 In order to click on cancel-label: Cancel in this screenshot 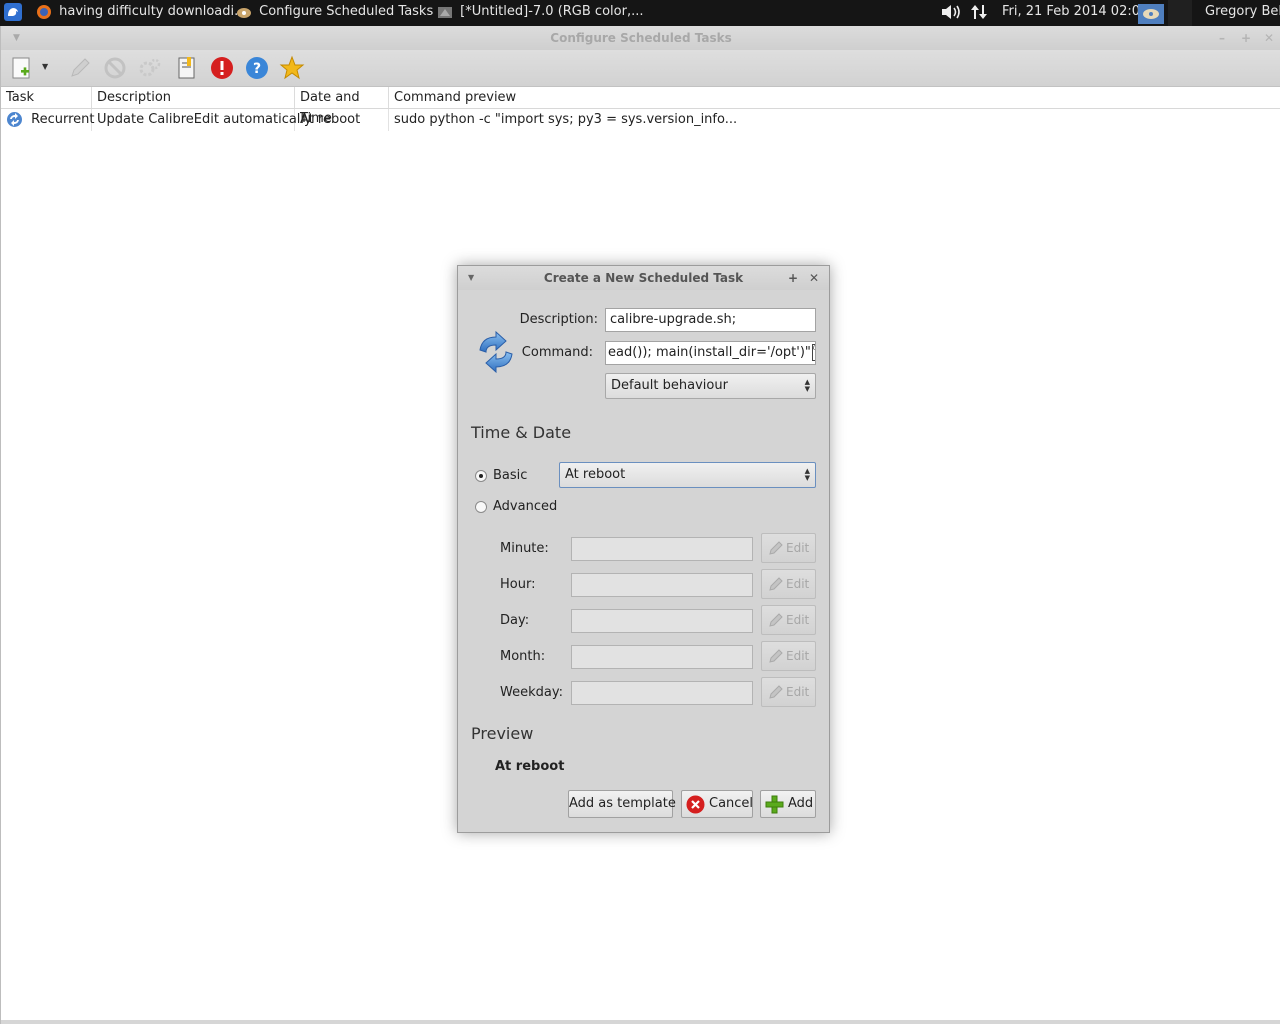, I will do `click(731, 803)`.